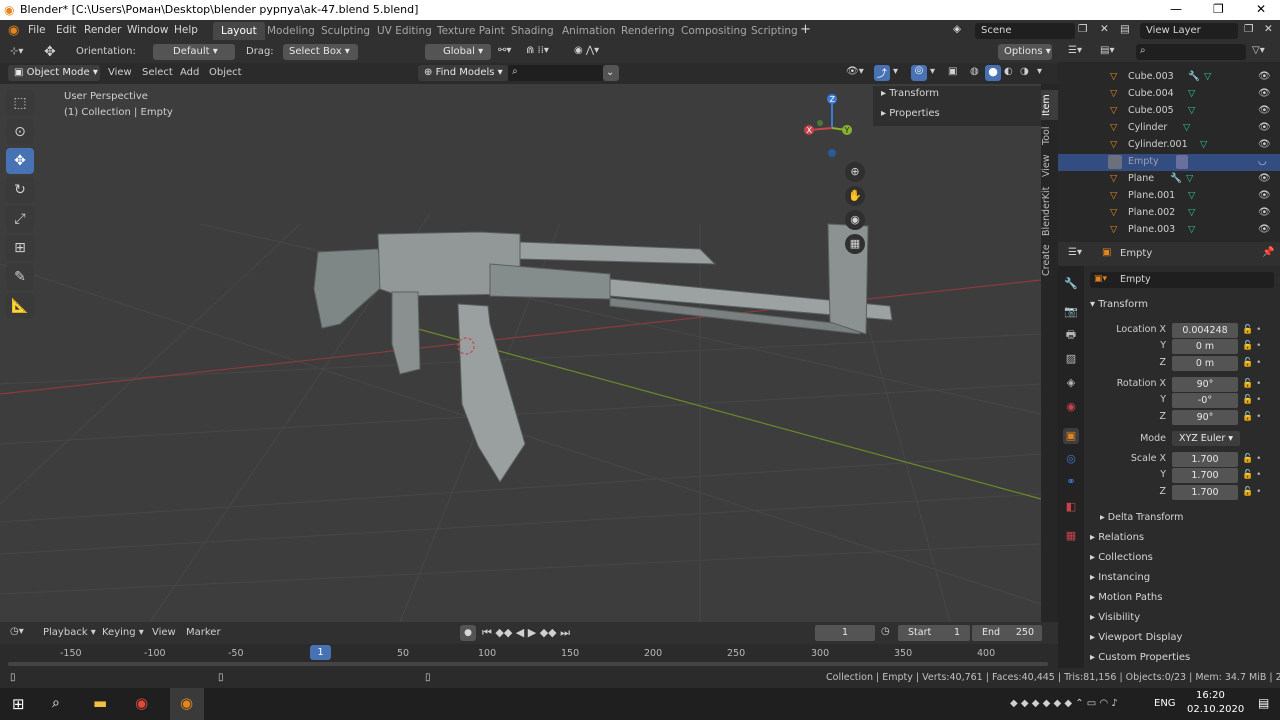  Describe the element at coordinates (774, 31) in the screenshot. I see `tab-scripting: Scripting` at that location.